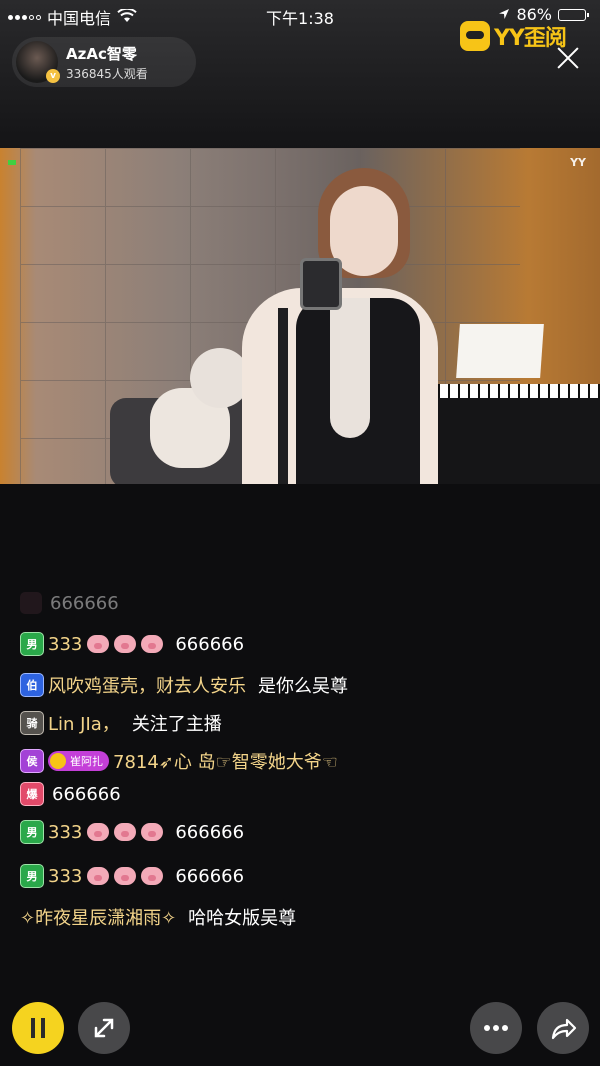 The width and height of the screenshot is (600, 1066). Describe the element at coordinates (101, 54) in the screenshot. I see `anchor-name: AzAc智零` at that location.